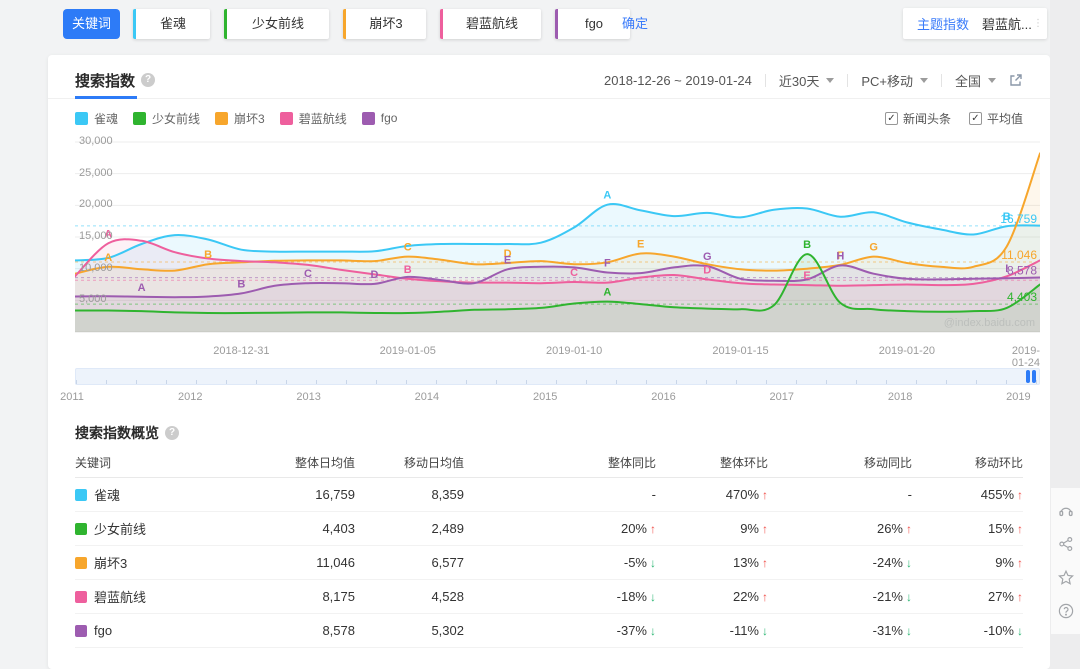 Image resolution: width=1080 pixels, height=669 pixels. What do you see at coordinates (557, 382) in the screenshot?
I see `slider-ticks` at bounding box center [557, 382].